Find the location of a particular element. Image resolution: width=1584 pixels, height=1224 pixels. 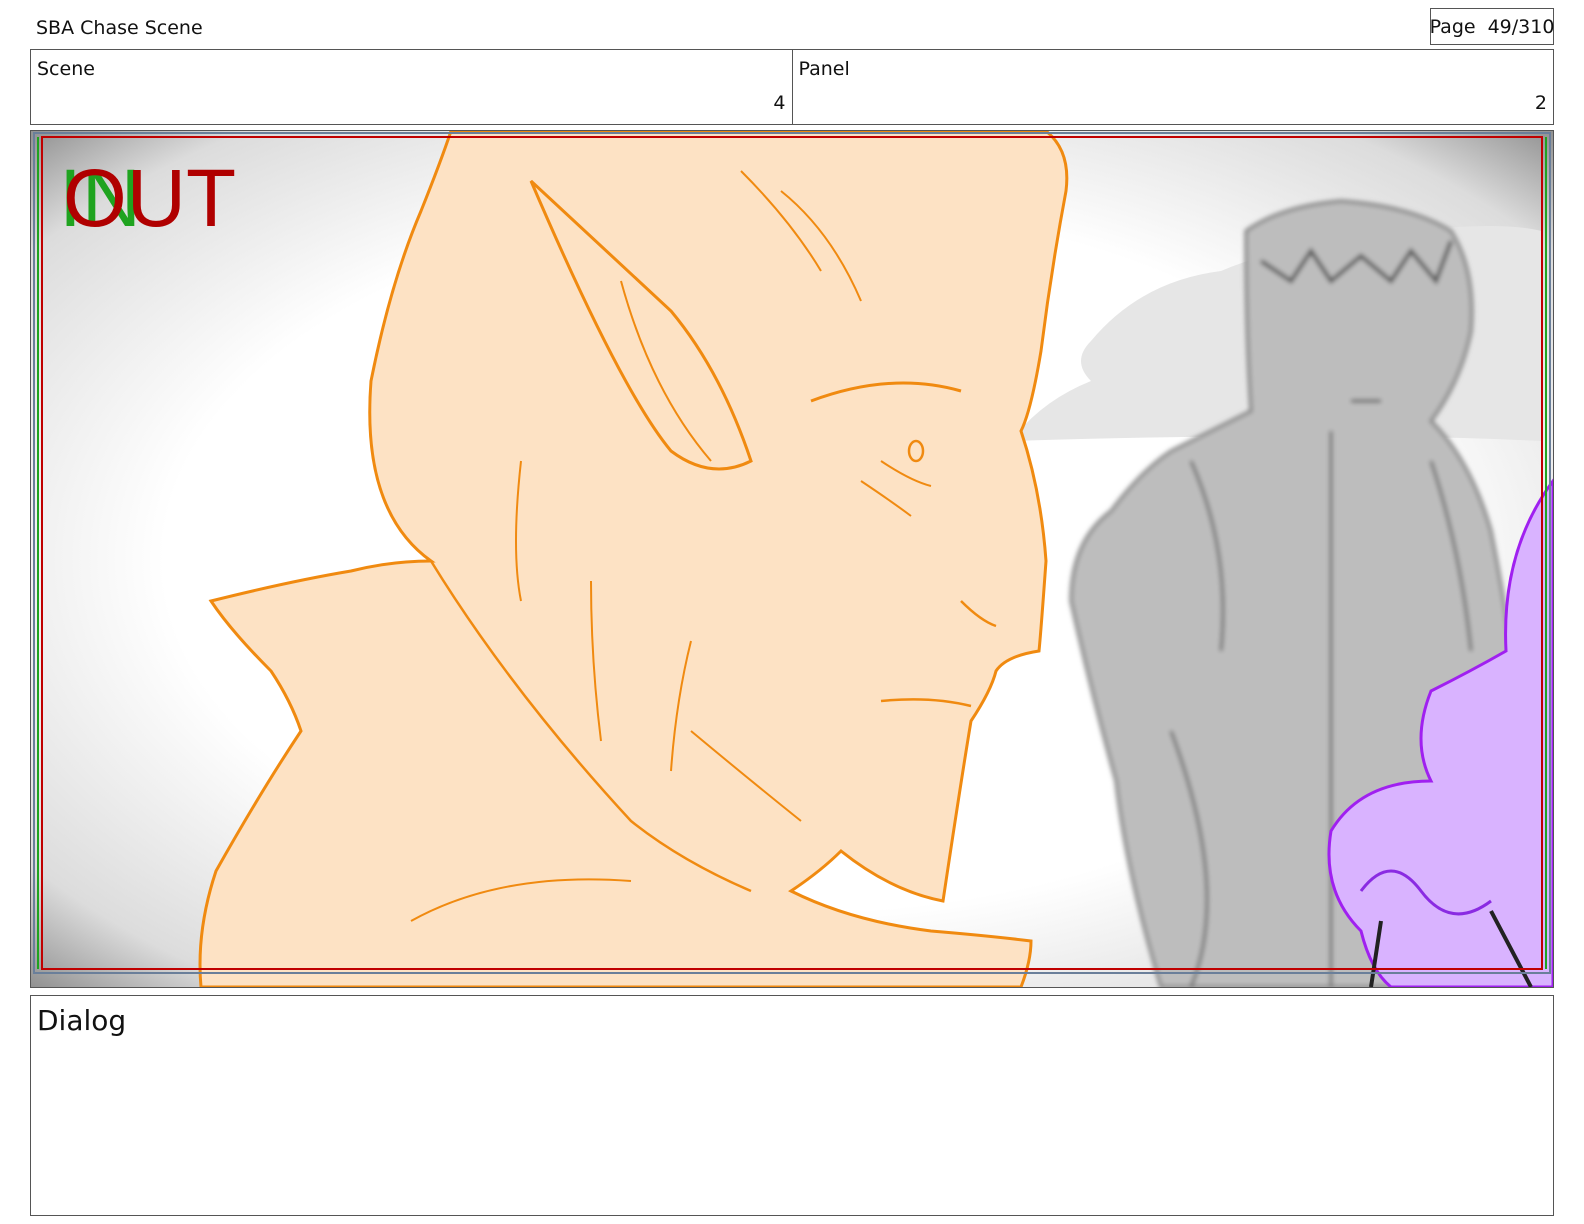

scene-number: 4 is located at coordinates (779, 103).